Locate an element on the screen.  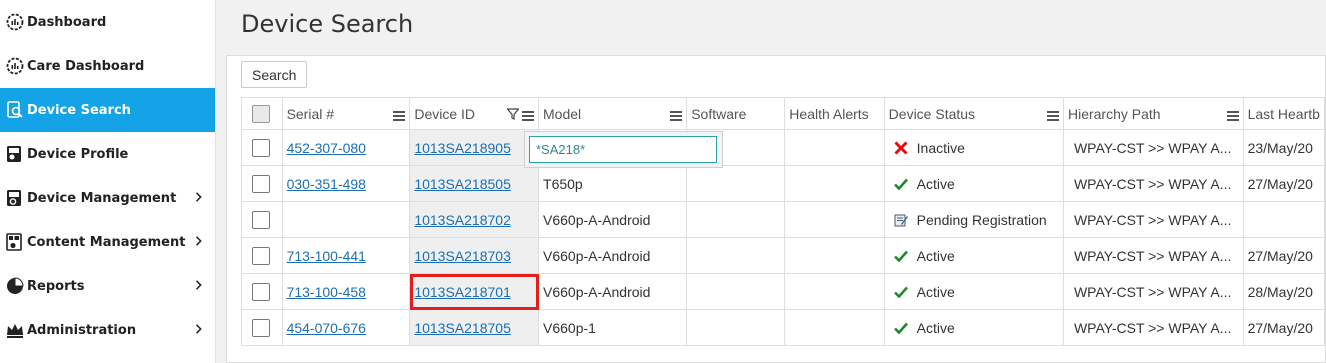
serial-link: 452-307-080 is located at coordinates (326, 148).